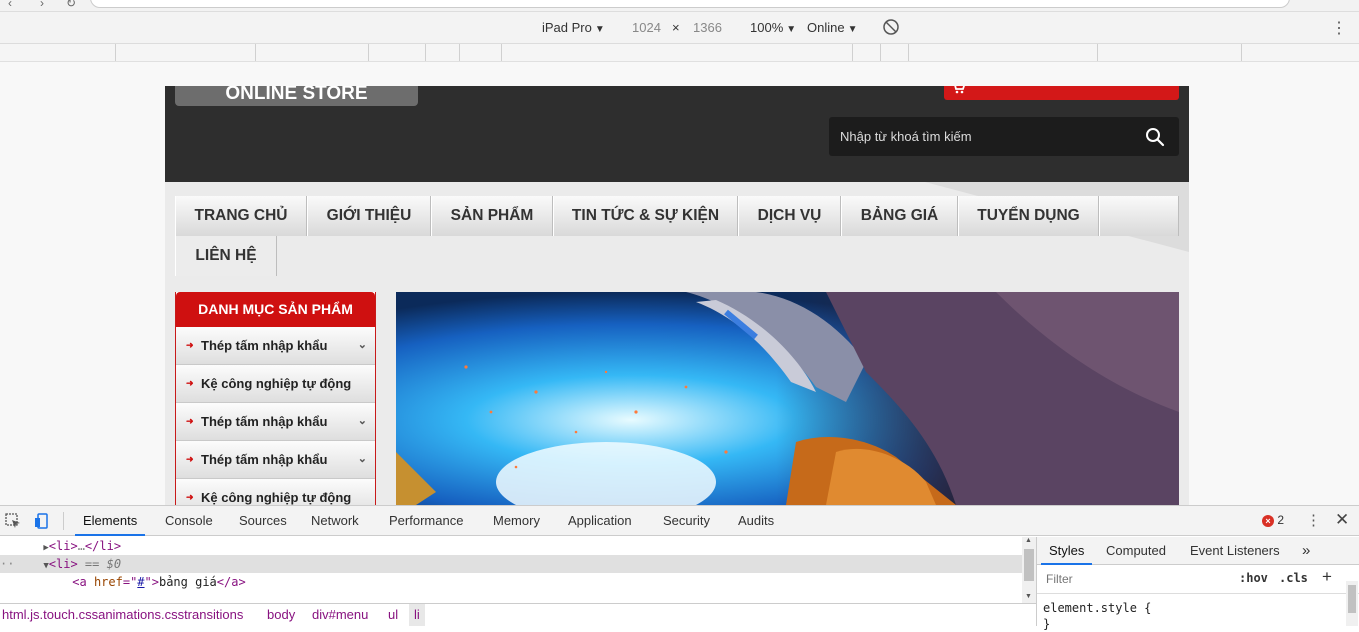 Image resolution: width=1359 pixels, height=632 pixels. I want to click on back-icon: ‹, so click(10, 5).